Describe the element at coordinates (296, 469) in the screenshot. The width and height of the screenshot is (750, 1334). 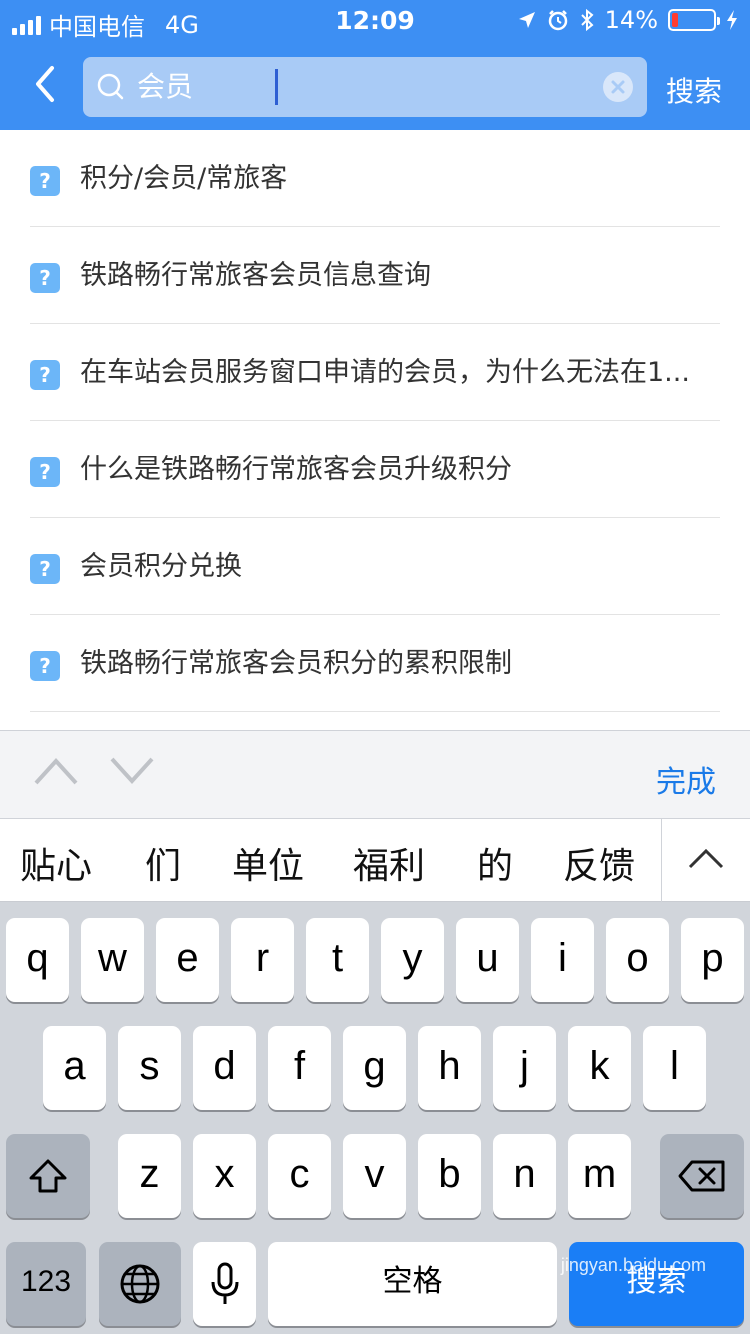
I see `result-title: 什么是铁路畅行常旅客会员升级积分` at that location.